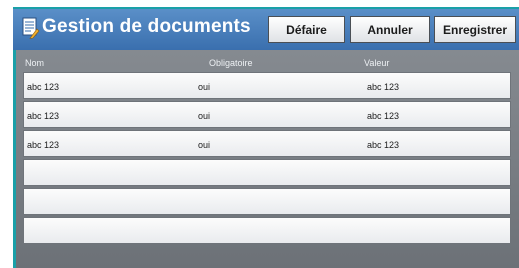 This screenshot has width=519, height=268. I want to click on document-edit-icon, so click(31, 28).